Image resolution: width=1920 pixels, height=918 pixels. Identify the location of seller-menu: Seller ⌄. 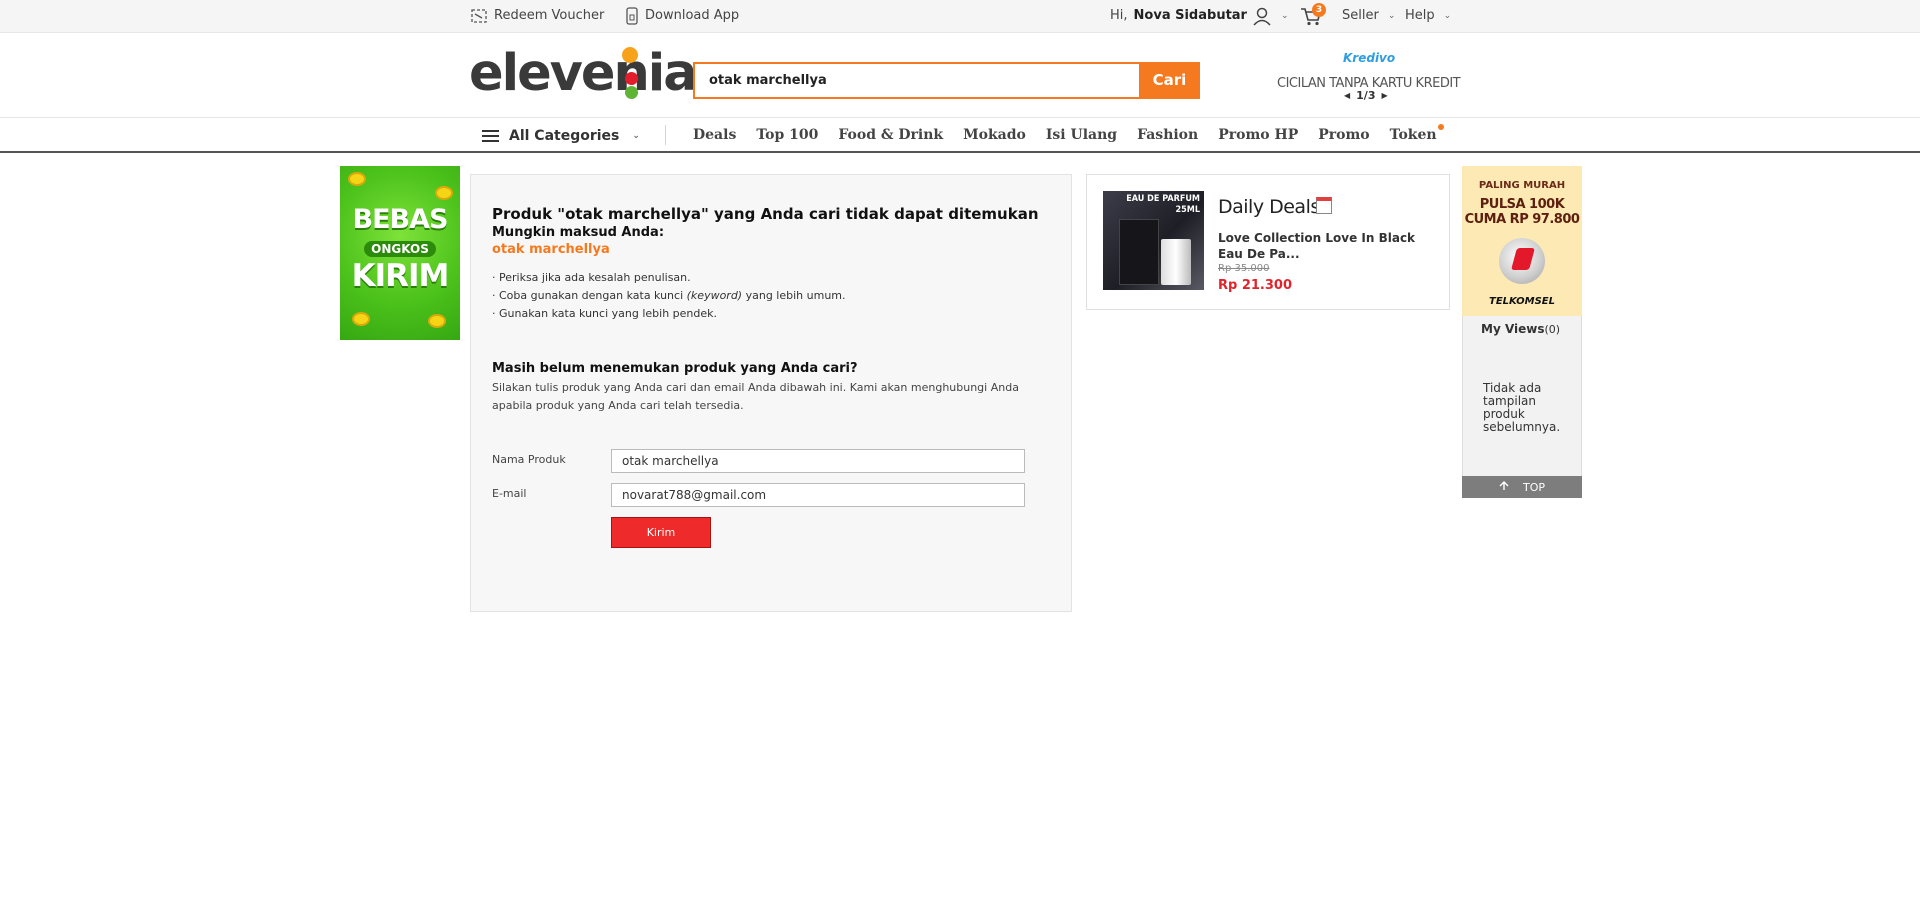
(1368, 16).